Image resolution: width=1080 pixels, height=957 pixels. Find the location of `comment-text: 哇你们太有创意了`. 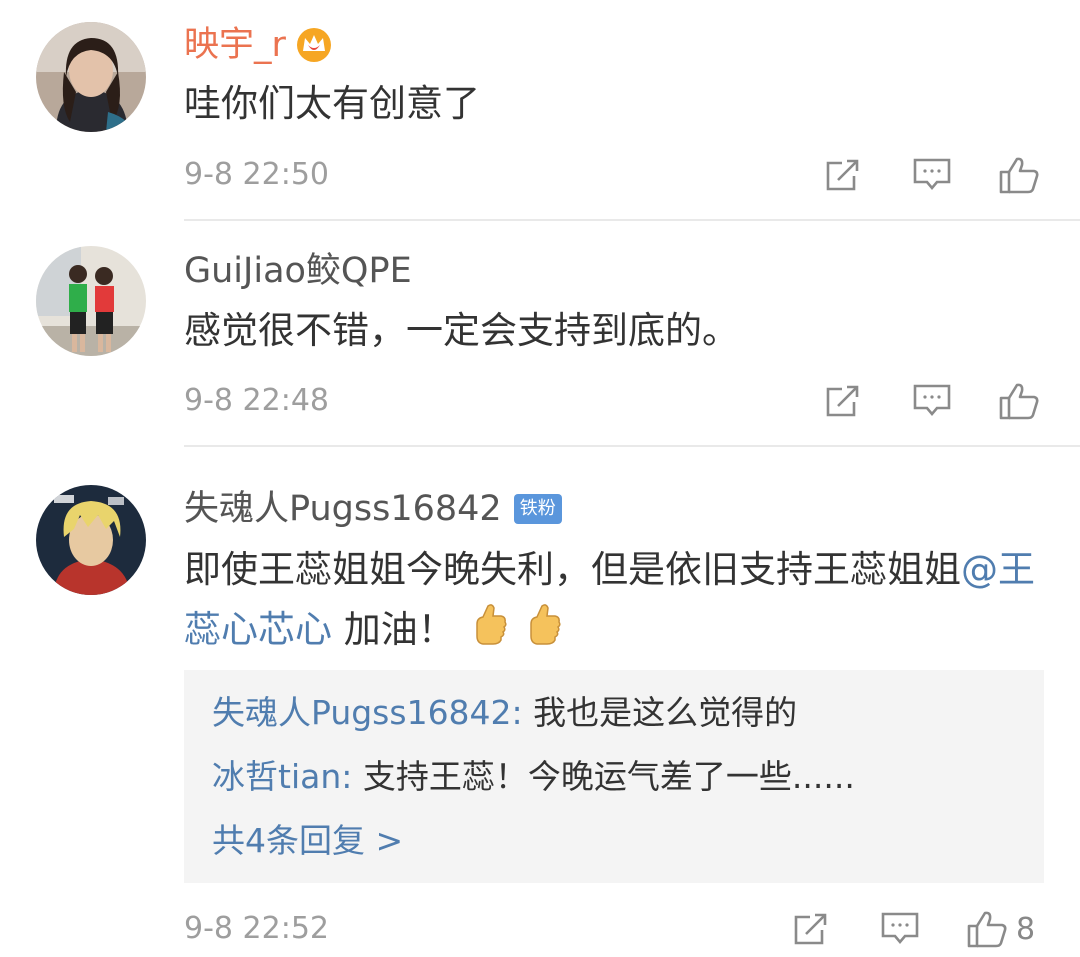

comment-text: 哇你们太有创意了 is located at coordinates (332, 103).